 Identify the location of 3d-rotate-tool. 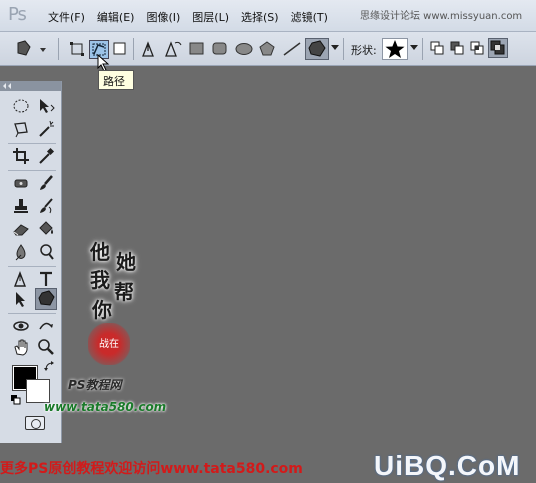
(21, 326).